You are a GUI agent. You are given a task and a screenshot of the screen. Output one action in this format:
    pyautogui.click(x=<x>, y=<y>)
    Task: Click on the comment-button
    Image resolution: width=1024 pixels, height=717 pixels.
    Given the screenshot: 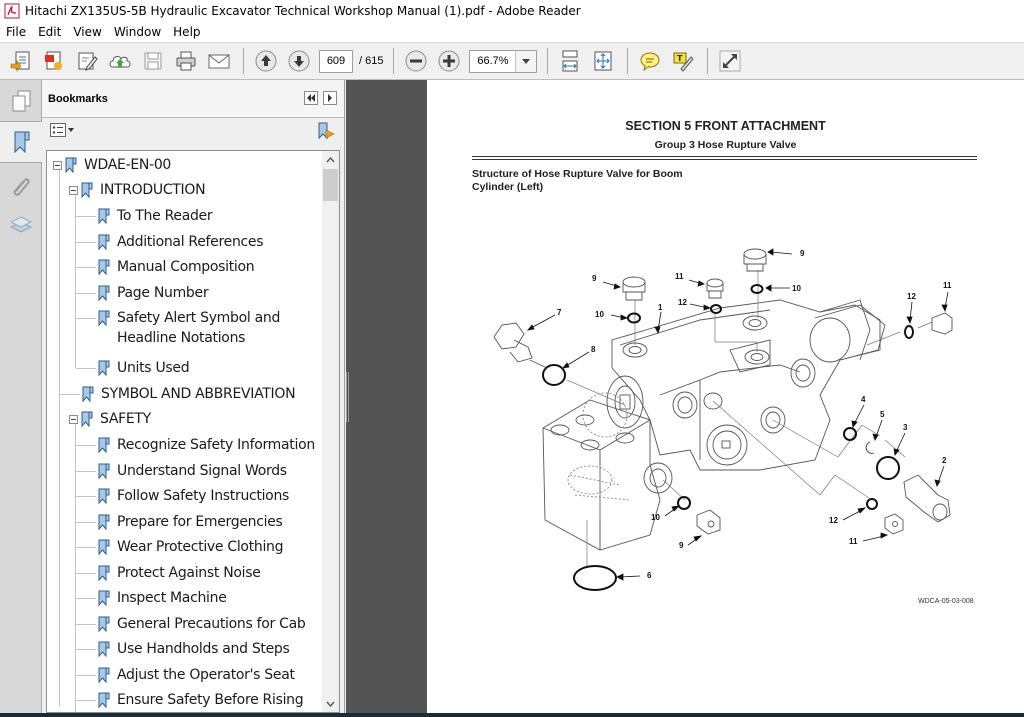 What is the action you would take?
    pyautogui.click(x=650, y=61)
    